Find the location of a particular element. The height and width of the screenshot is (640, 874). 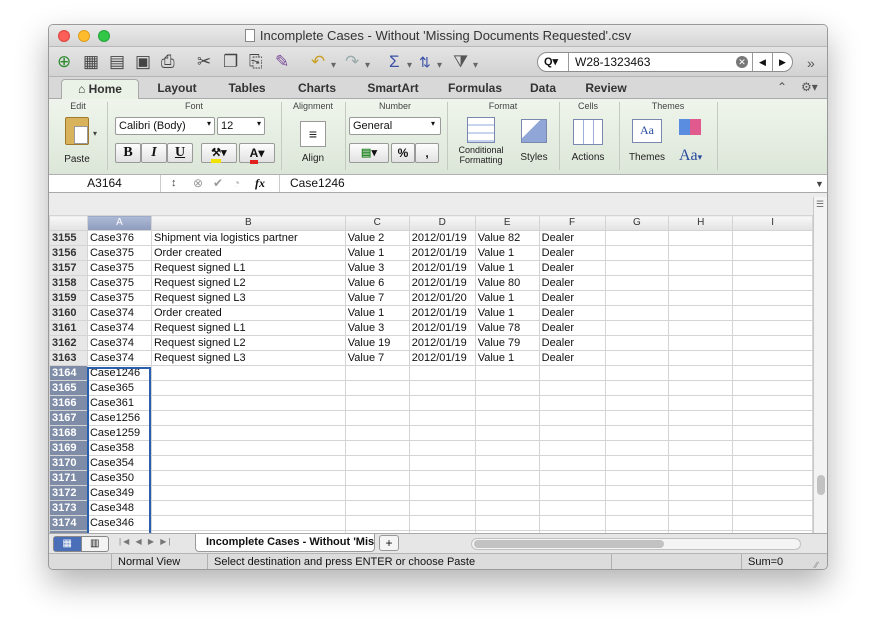

autosum-chevron-icon: ▾ is located at coordinates (409, 66).